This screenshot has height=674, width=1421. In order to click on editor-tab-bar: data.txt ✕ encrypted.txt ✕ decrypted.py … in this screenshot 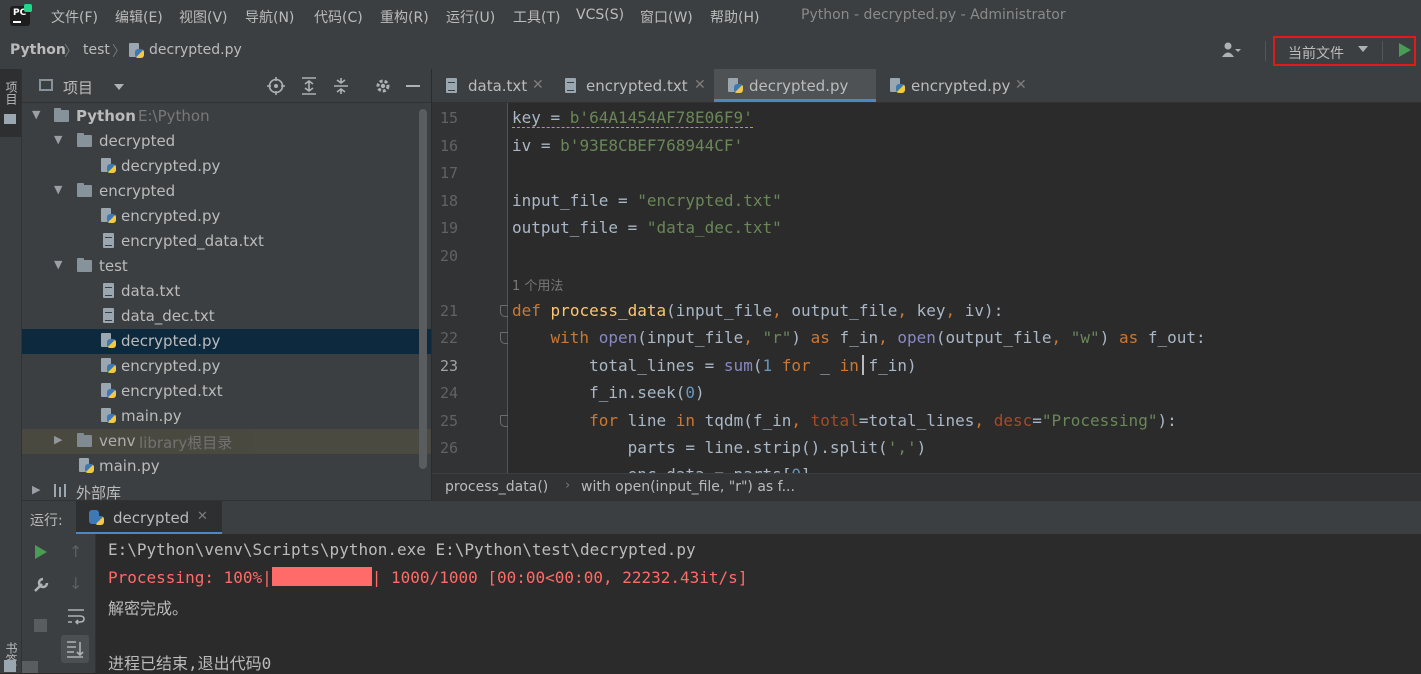, I will do `click(926, 86)`.